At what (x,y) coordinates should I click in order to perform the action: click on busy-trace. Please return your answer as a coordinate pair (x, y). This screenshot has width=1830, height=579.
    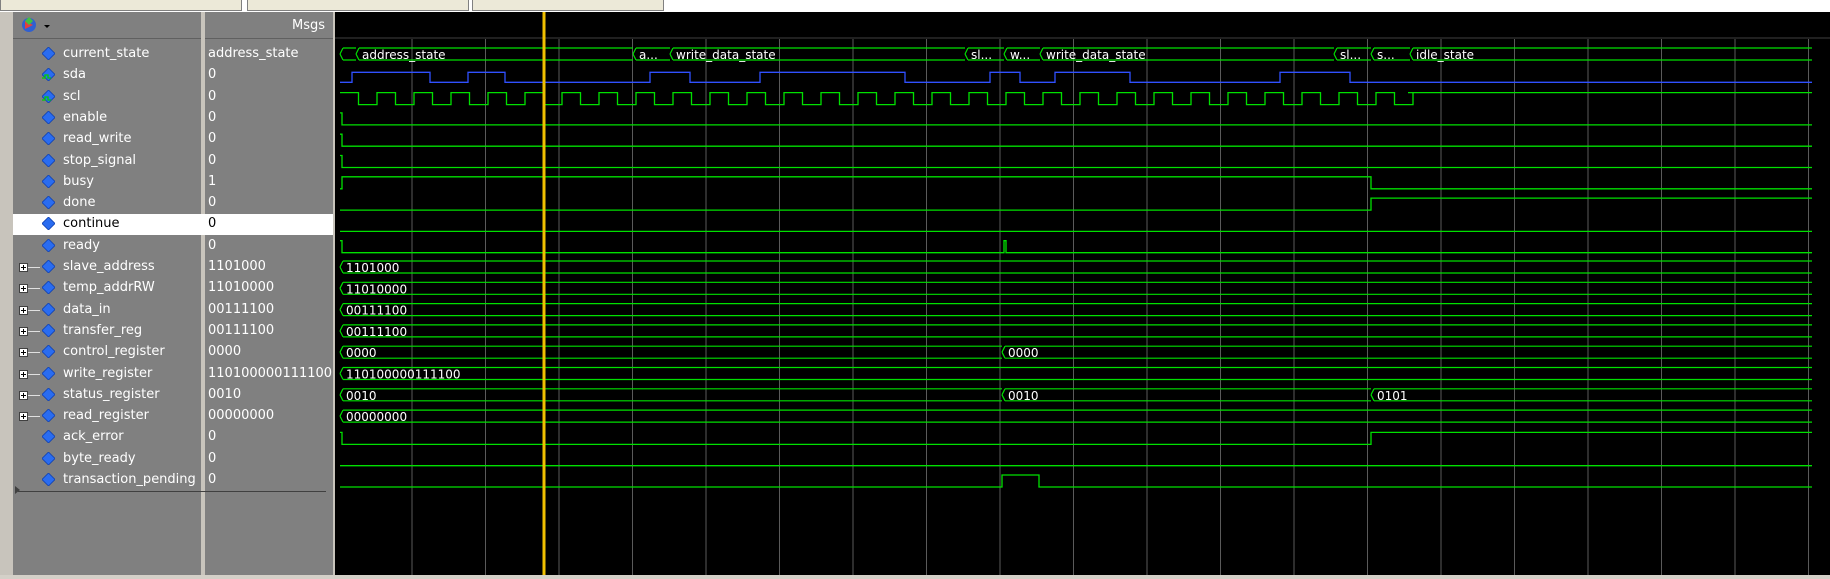
    Looking at the image, I should click on (1076, 183).